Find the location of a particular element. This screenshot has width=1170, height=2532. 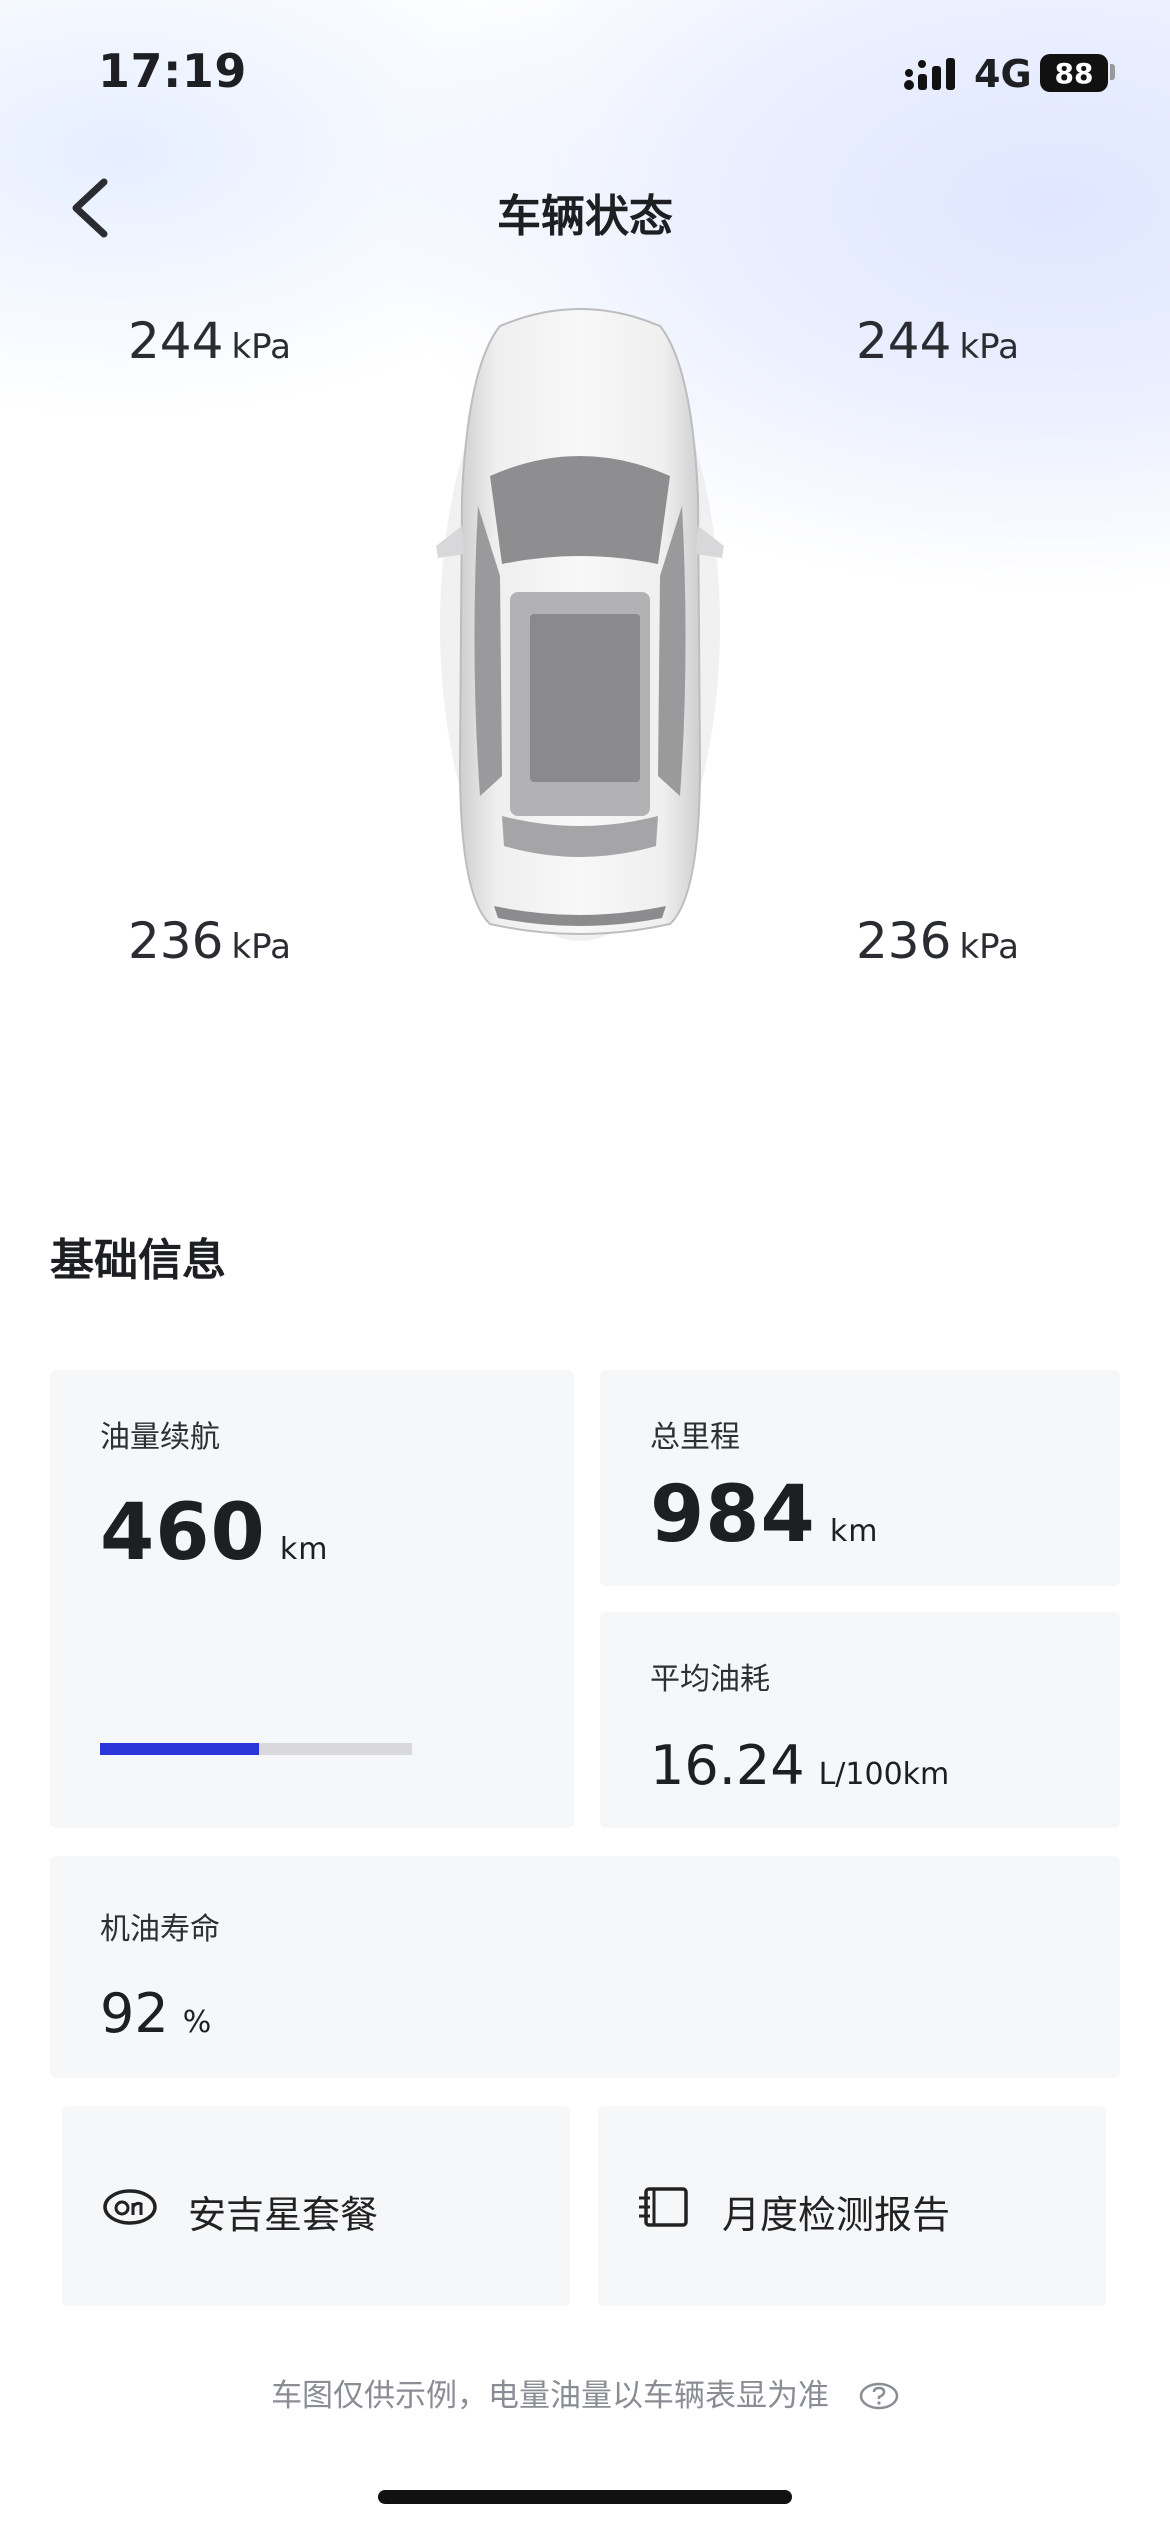

avg-consumption-unit: L/100km is located at coordinates (884, 1774).